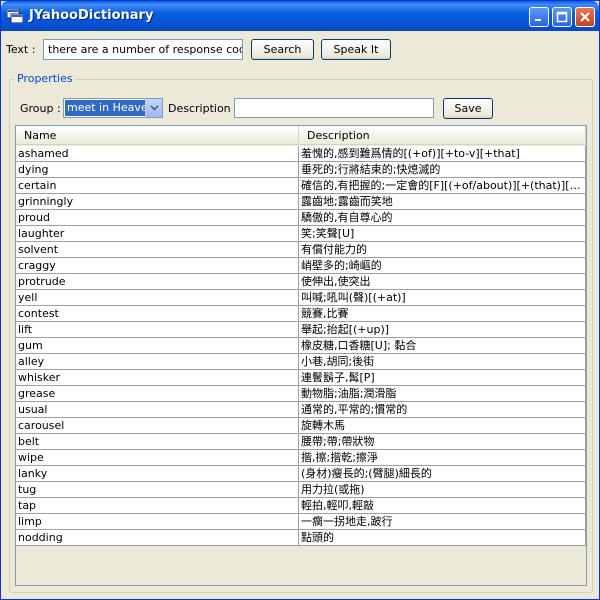 This screenshot has width=600, height=600. I want to click on cell-description: 舉起;抬起[(+up)], so click(442, 330).